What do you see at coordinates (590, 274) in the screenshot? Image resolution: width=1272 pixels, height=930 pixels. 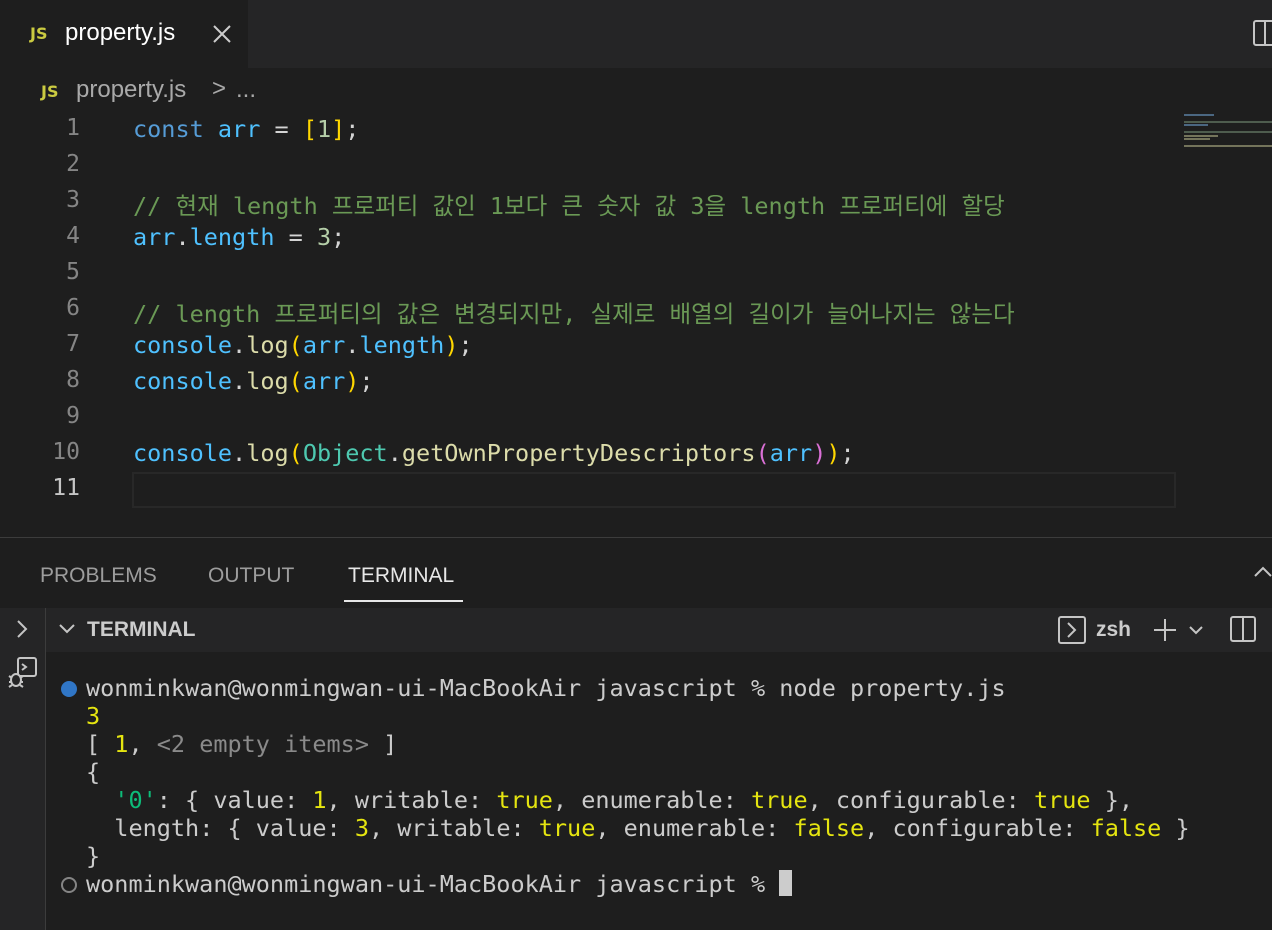 I see `code-line: 5` at bounding box center [590, 274].